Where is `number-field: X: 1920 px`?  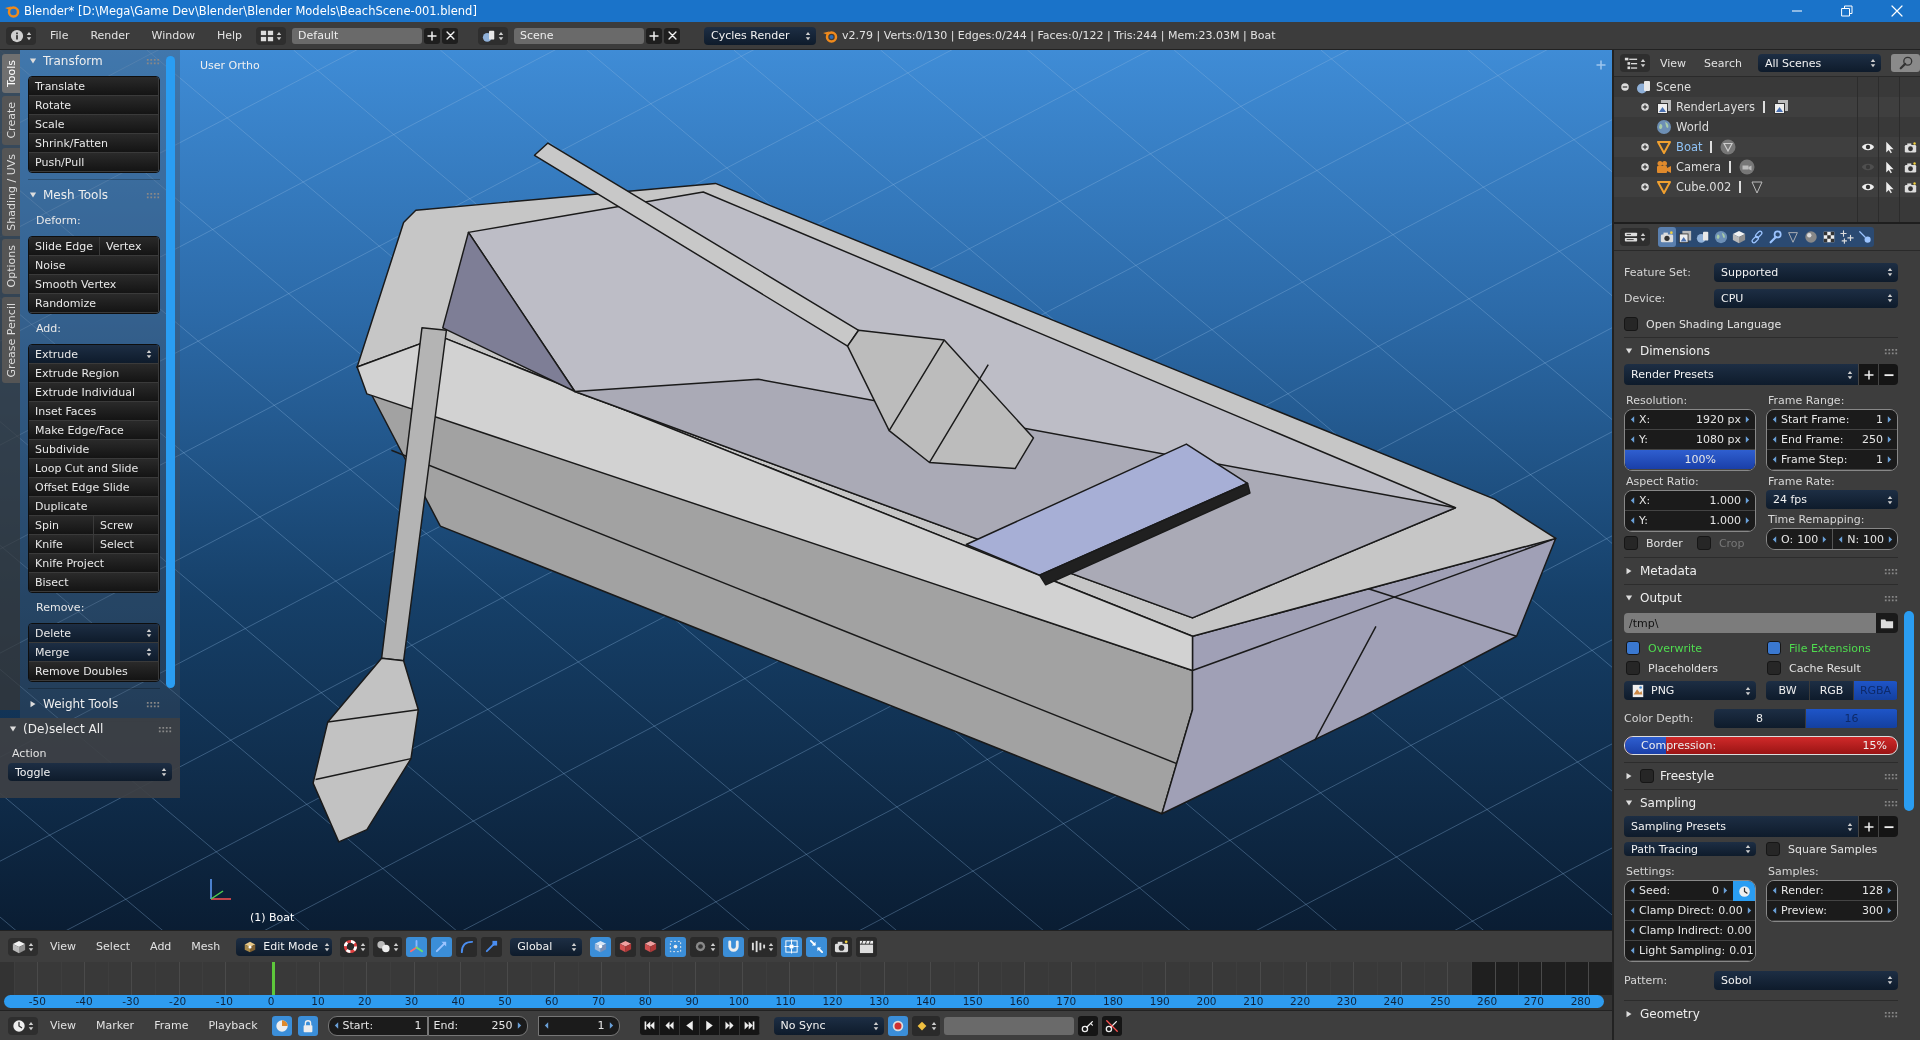 number-field: X: 1920 px is located at coordinates (1690, 420).